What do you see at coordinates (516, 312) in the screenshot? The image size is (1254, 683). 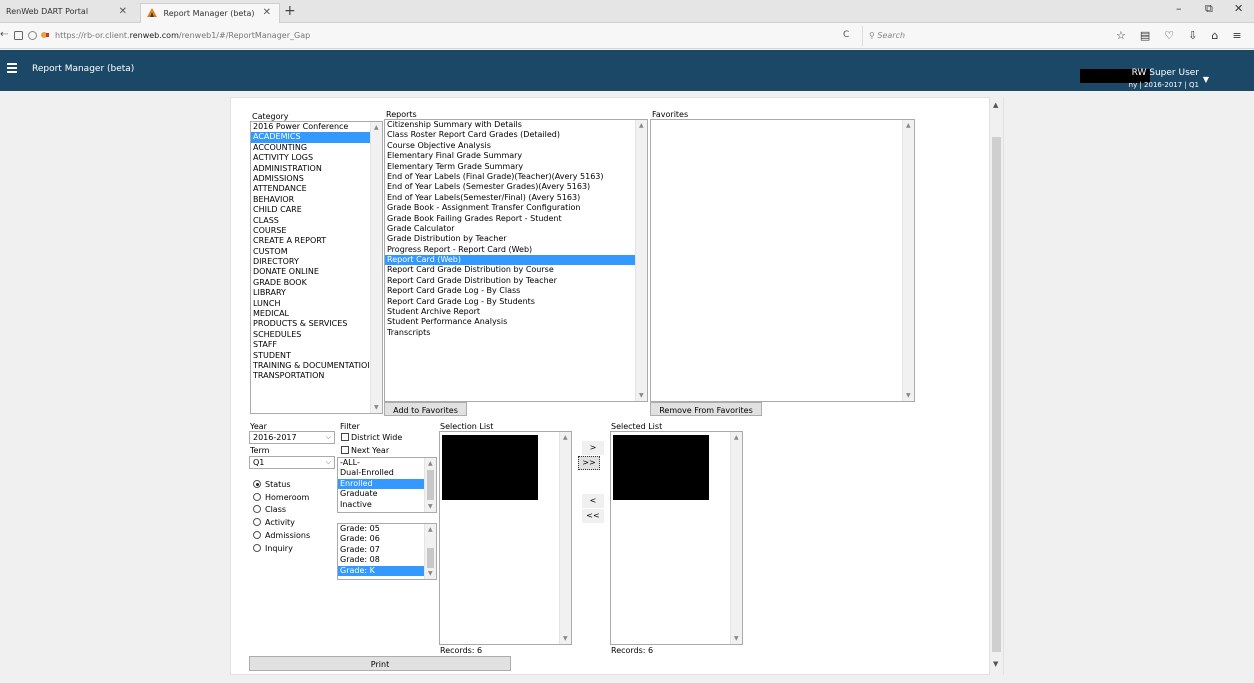 I see `report-list-item: Student Archive Report` at bounding box center [516, 312].